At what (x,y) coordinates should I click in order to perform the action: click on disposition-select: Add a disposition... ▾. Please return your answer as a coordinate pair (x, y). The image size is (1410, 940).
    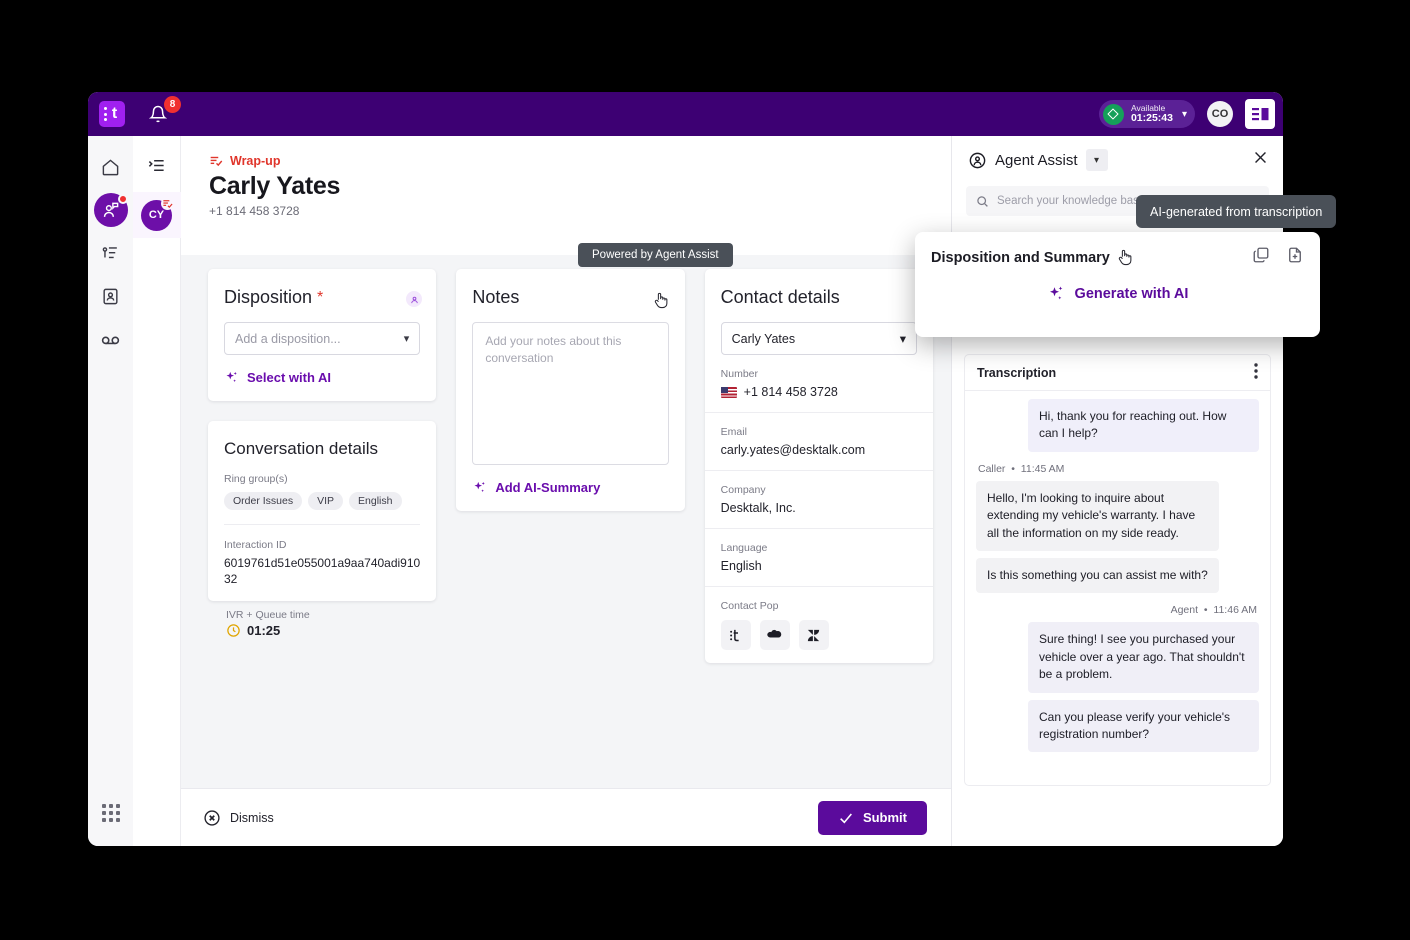
    Looking at the image, I should click on (322, 338).